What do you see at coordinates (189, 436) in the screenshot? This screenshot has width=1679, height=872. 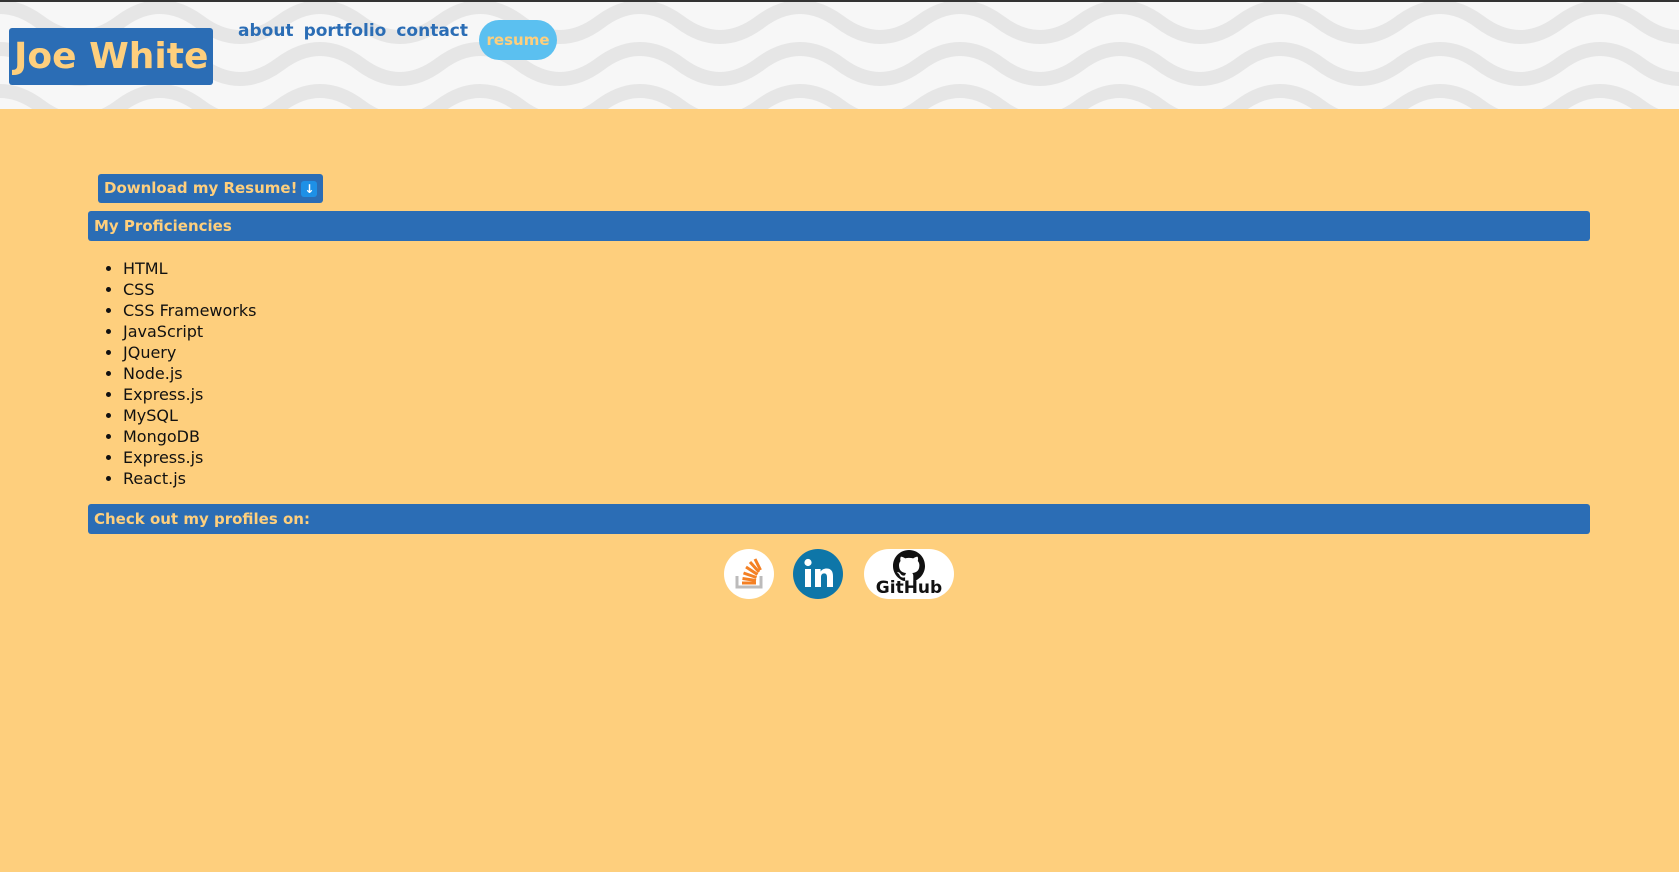 I see `list-item: MongoDB` at bounding box center [189, 436].